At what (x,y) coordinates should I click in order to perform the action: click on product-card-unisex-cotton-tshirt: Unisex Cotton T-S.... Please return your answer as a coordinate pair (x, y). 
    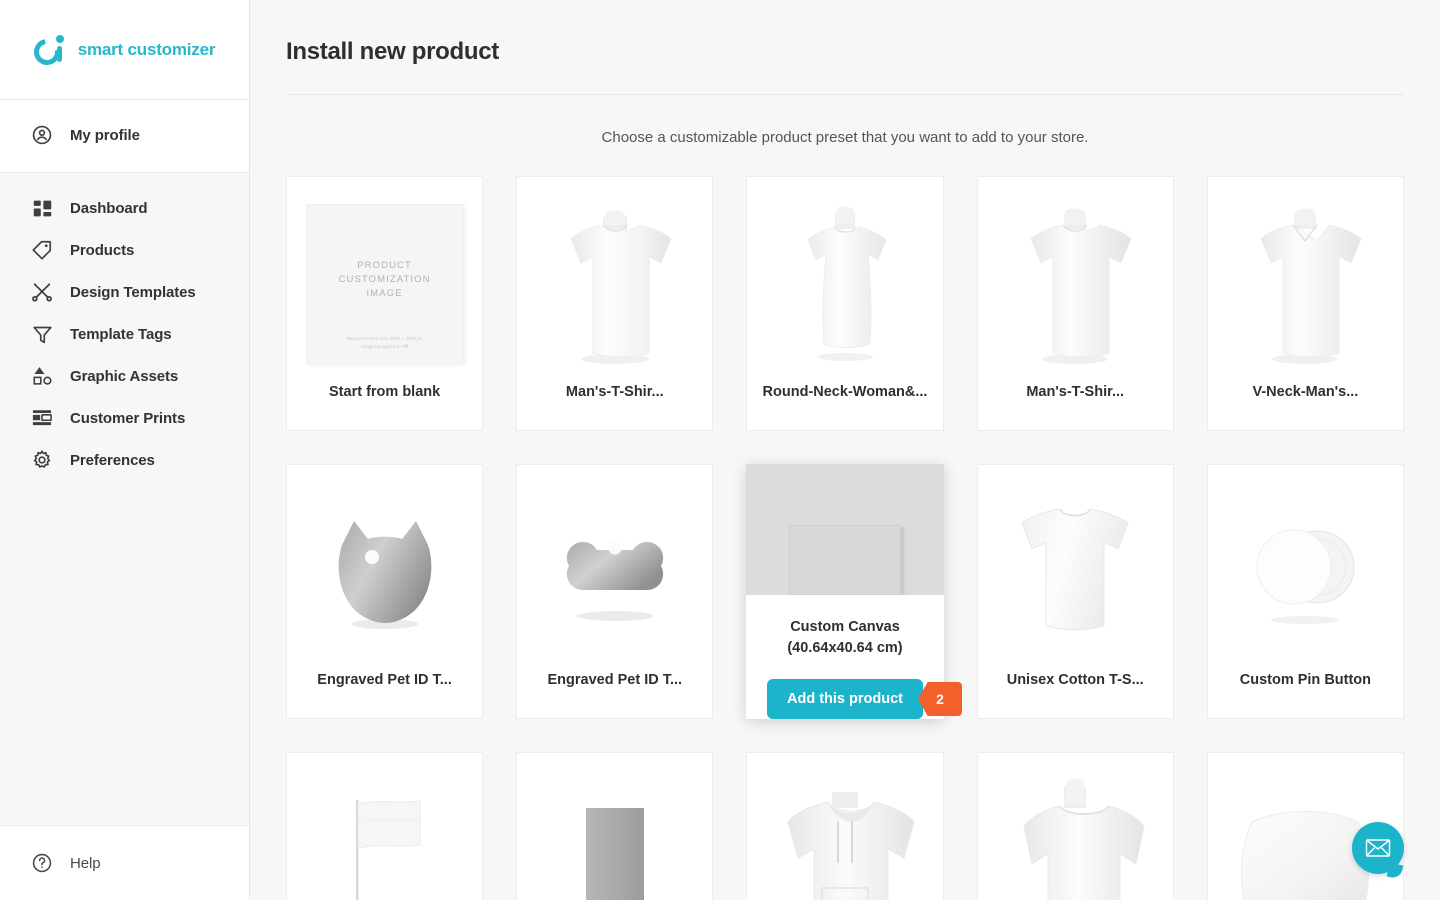
    Looking at the image, I should click on (1075, 591).